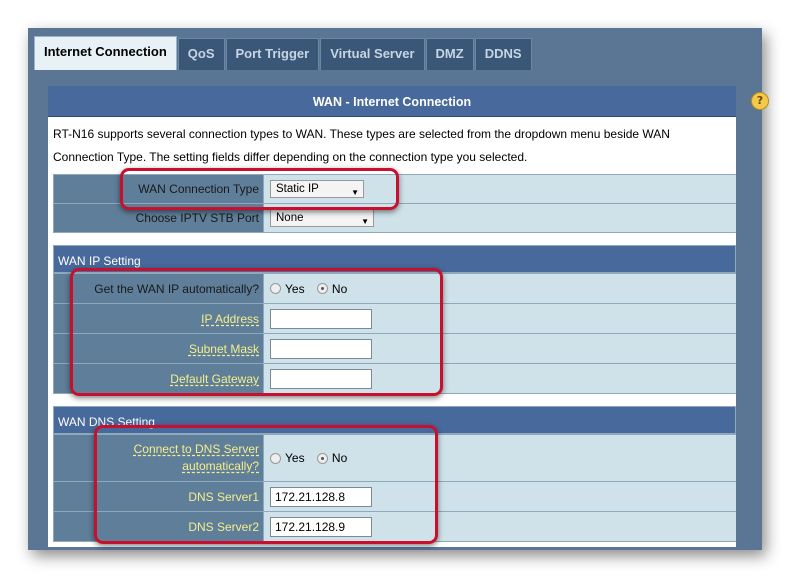 This screenshot has width=792, height=579. Describe the element at coordinates (223, 527) in the screenshot. I see `dns2-label: DNS Server2` at that location.